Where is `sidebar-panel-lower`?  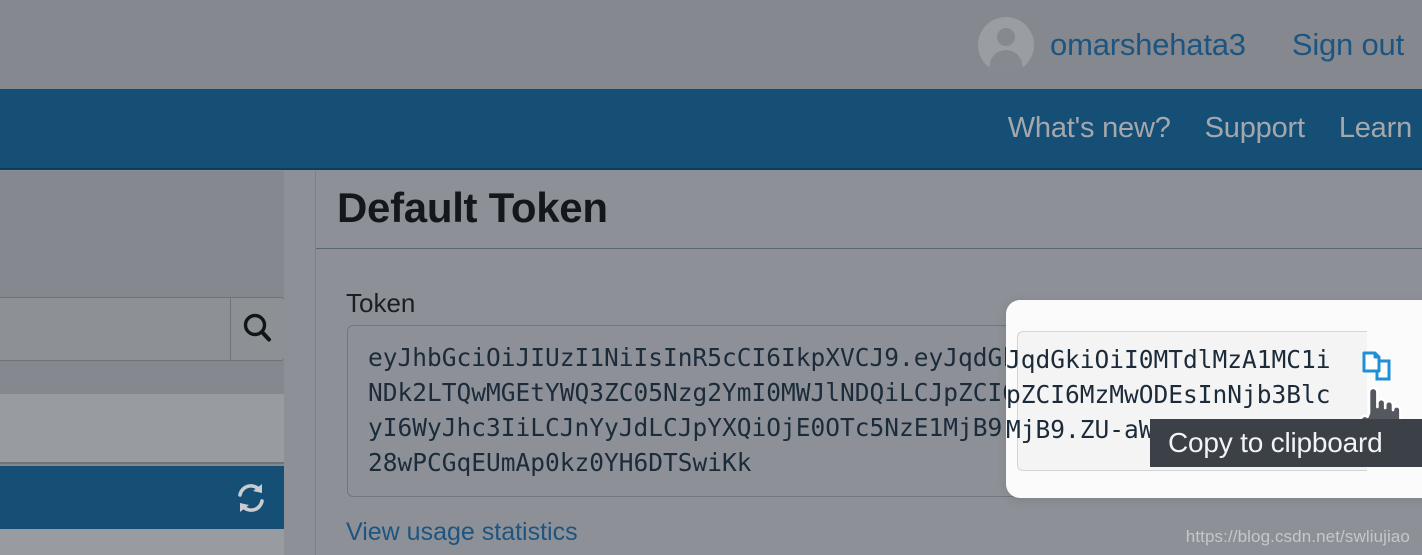
sidebar-panel-lower is located at coordinates (142, 542).